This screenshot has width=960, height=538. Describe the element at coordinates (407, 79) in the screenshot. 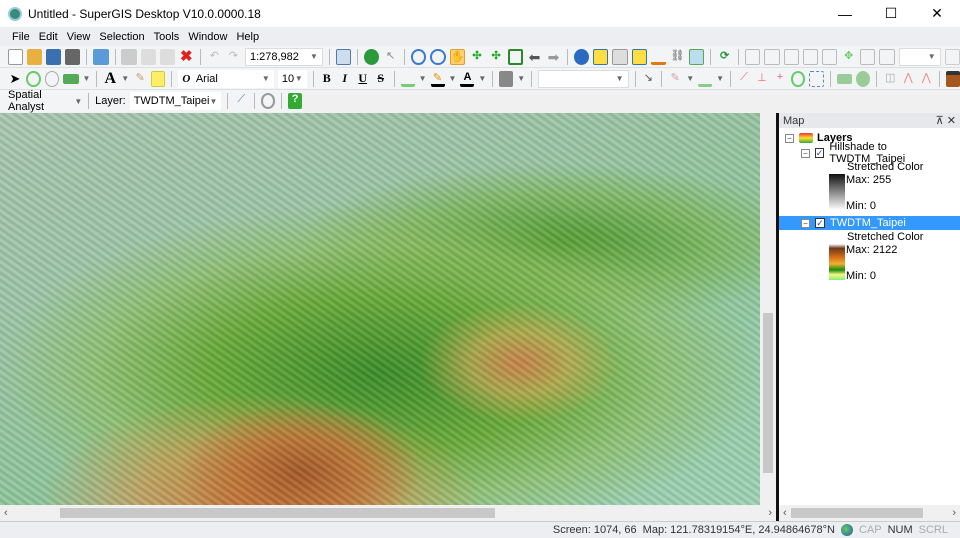

I see `fill-color-icon` at that location.